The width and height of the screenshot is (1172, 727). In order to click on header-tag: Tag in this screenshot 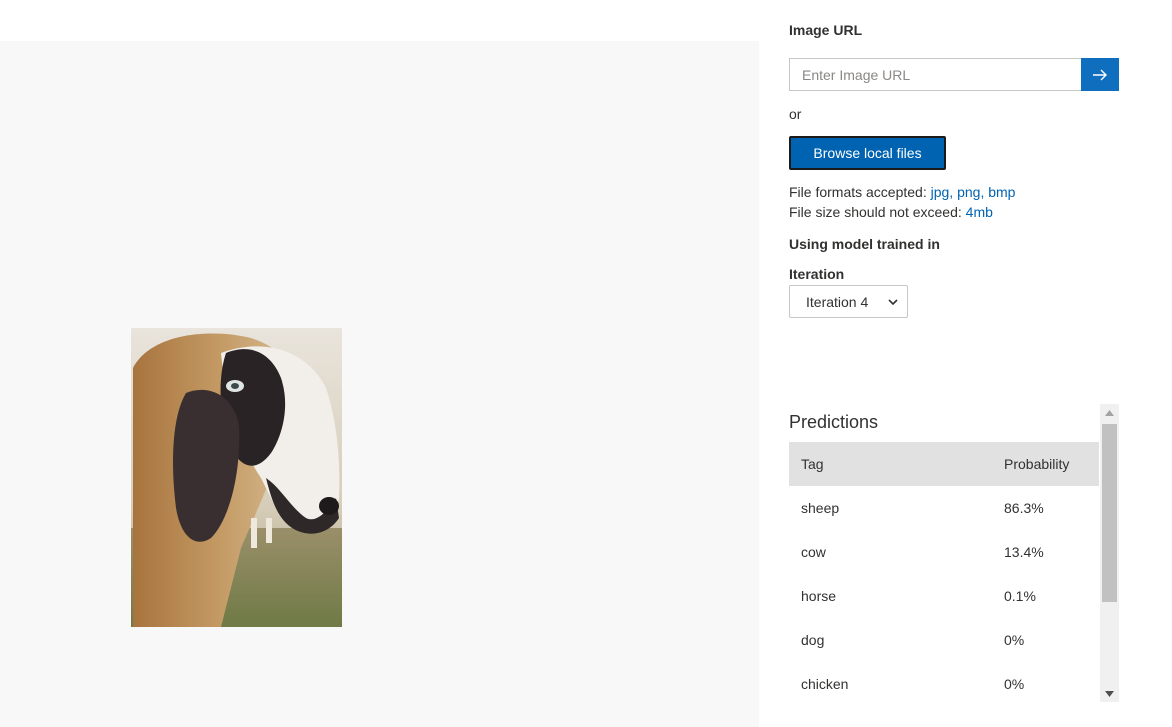, I will do `click(812, 464)`.